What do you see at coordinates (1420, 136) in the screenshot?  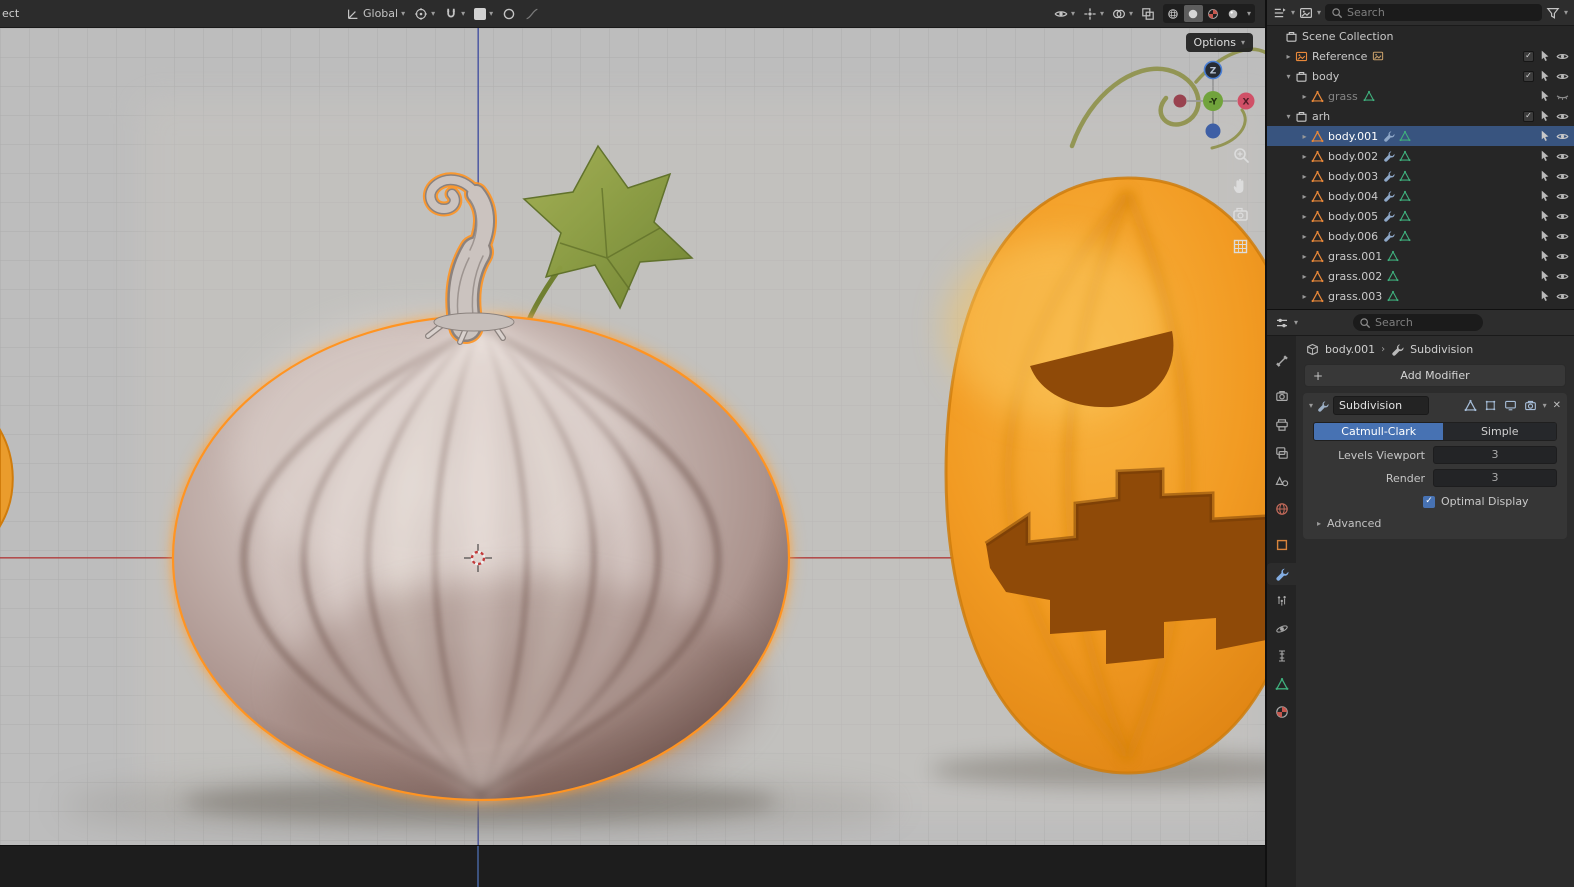 I see `outliner-row-body-001: ▸ body.001` at bounding box center [1420, 136].